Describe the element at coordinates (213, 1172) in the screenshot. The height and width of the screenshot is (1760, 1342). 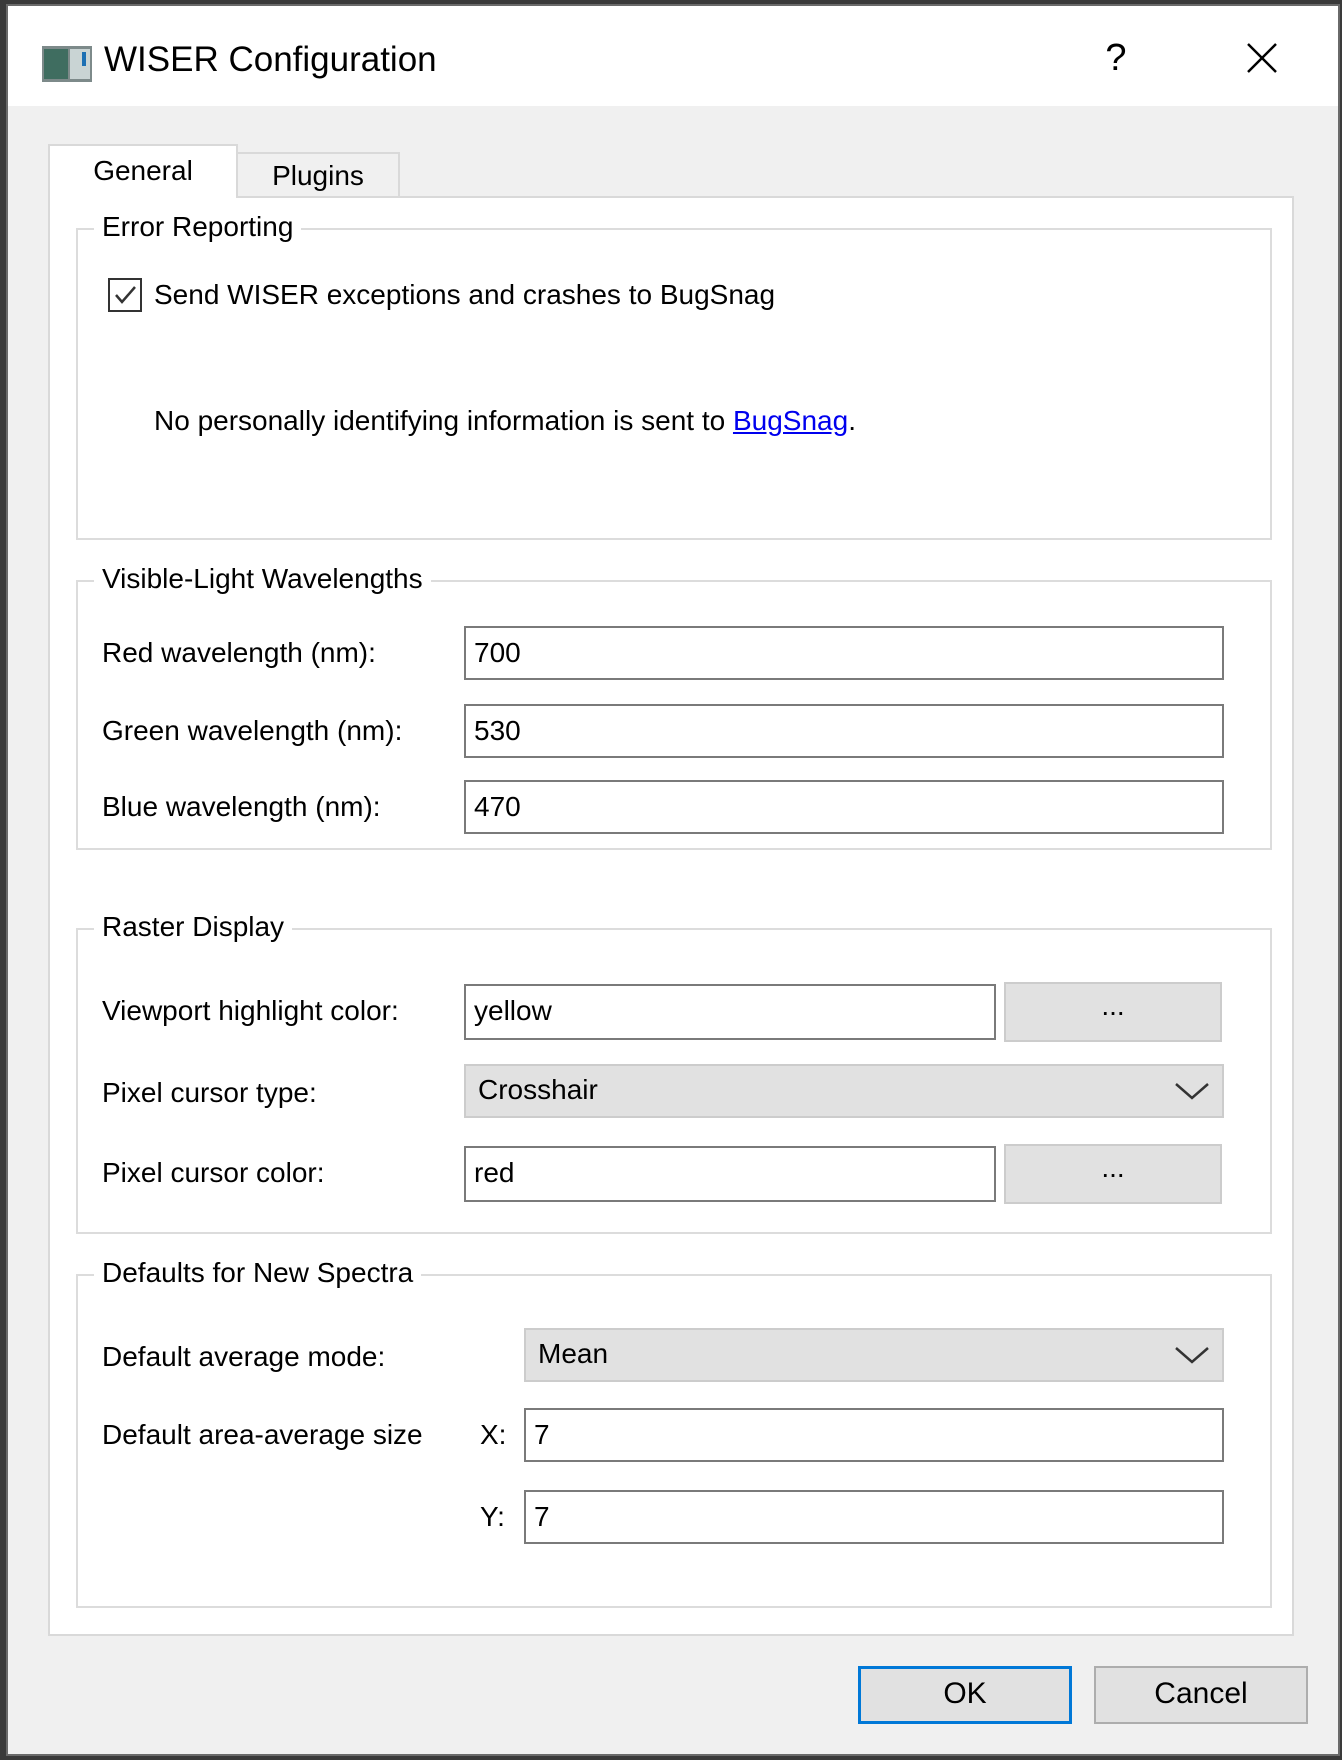
I see `cursor-color-label: Pixel cursor color:` at that location.